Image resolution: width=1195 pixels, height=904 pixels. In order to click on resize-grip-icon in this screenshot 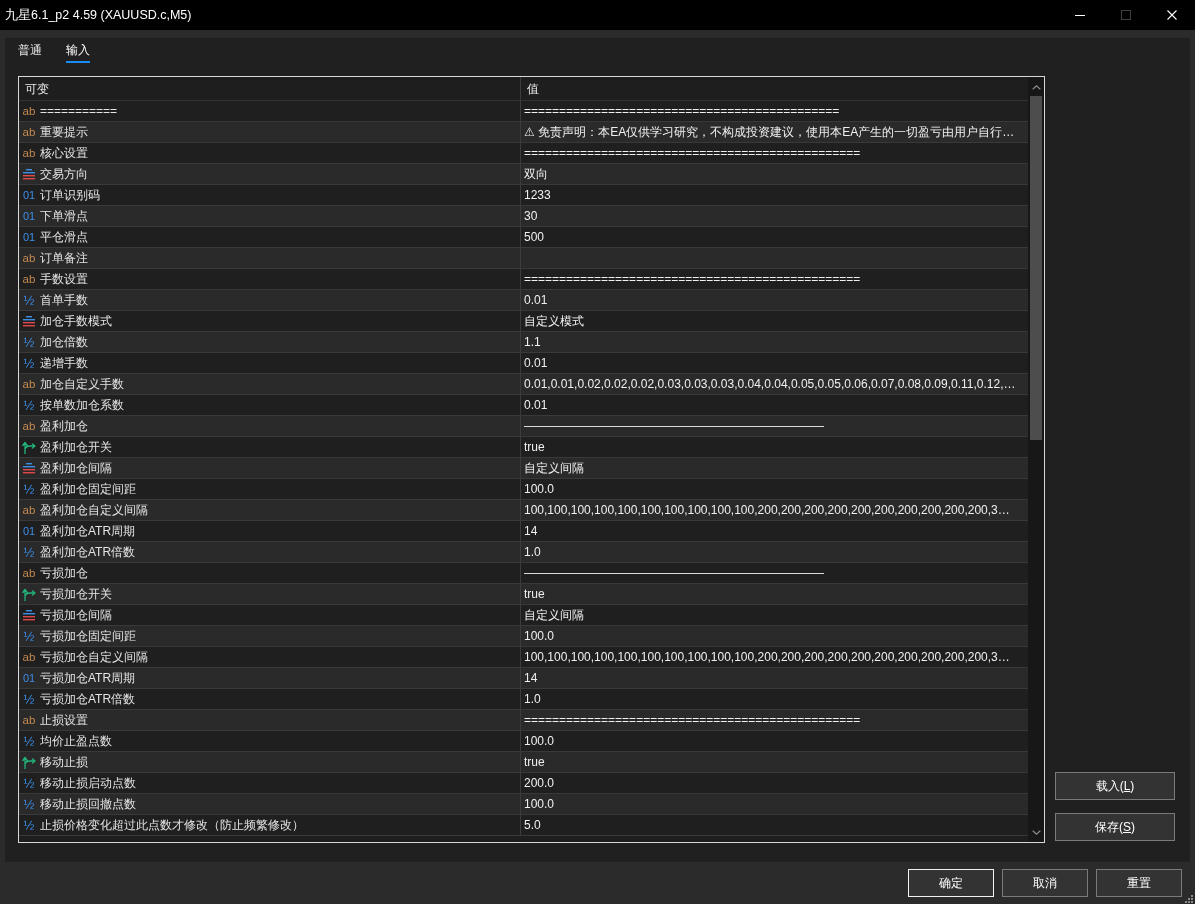, I will do `click(1189, 899)`.